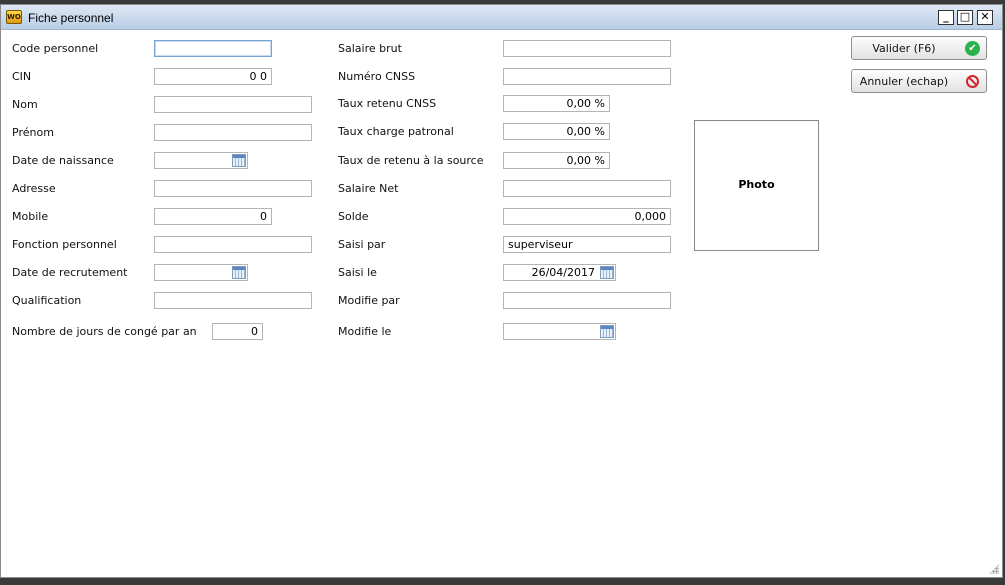  Describe the element at coordinates (972, 81) in the screenshot. I see `no-entry-icon` at that location.